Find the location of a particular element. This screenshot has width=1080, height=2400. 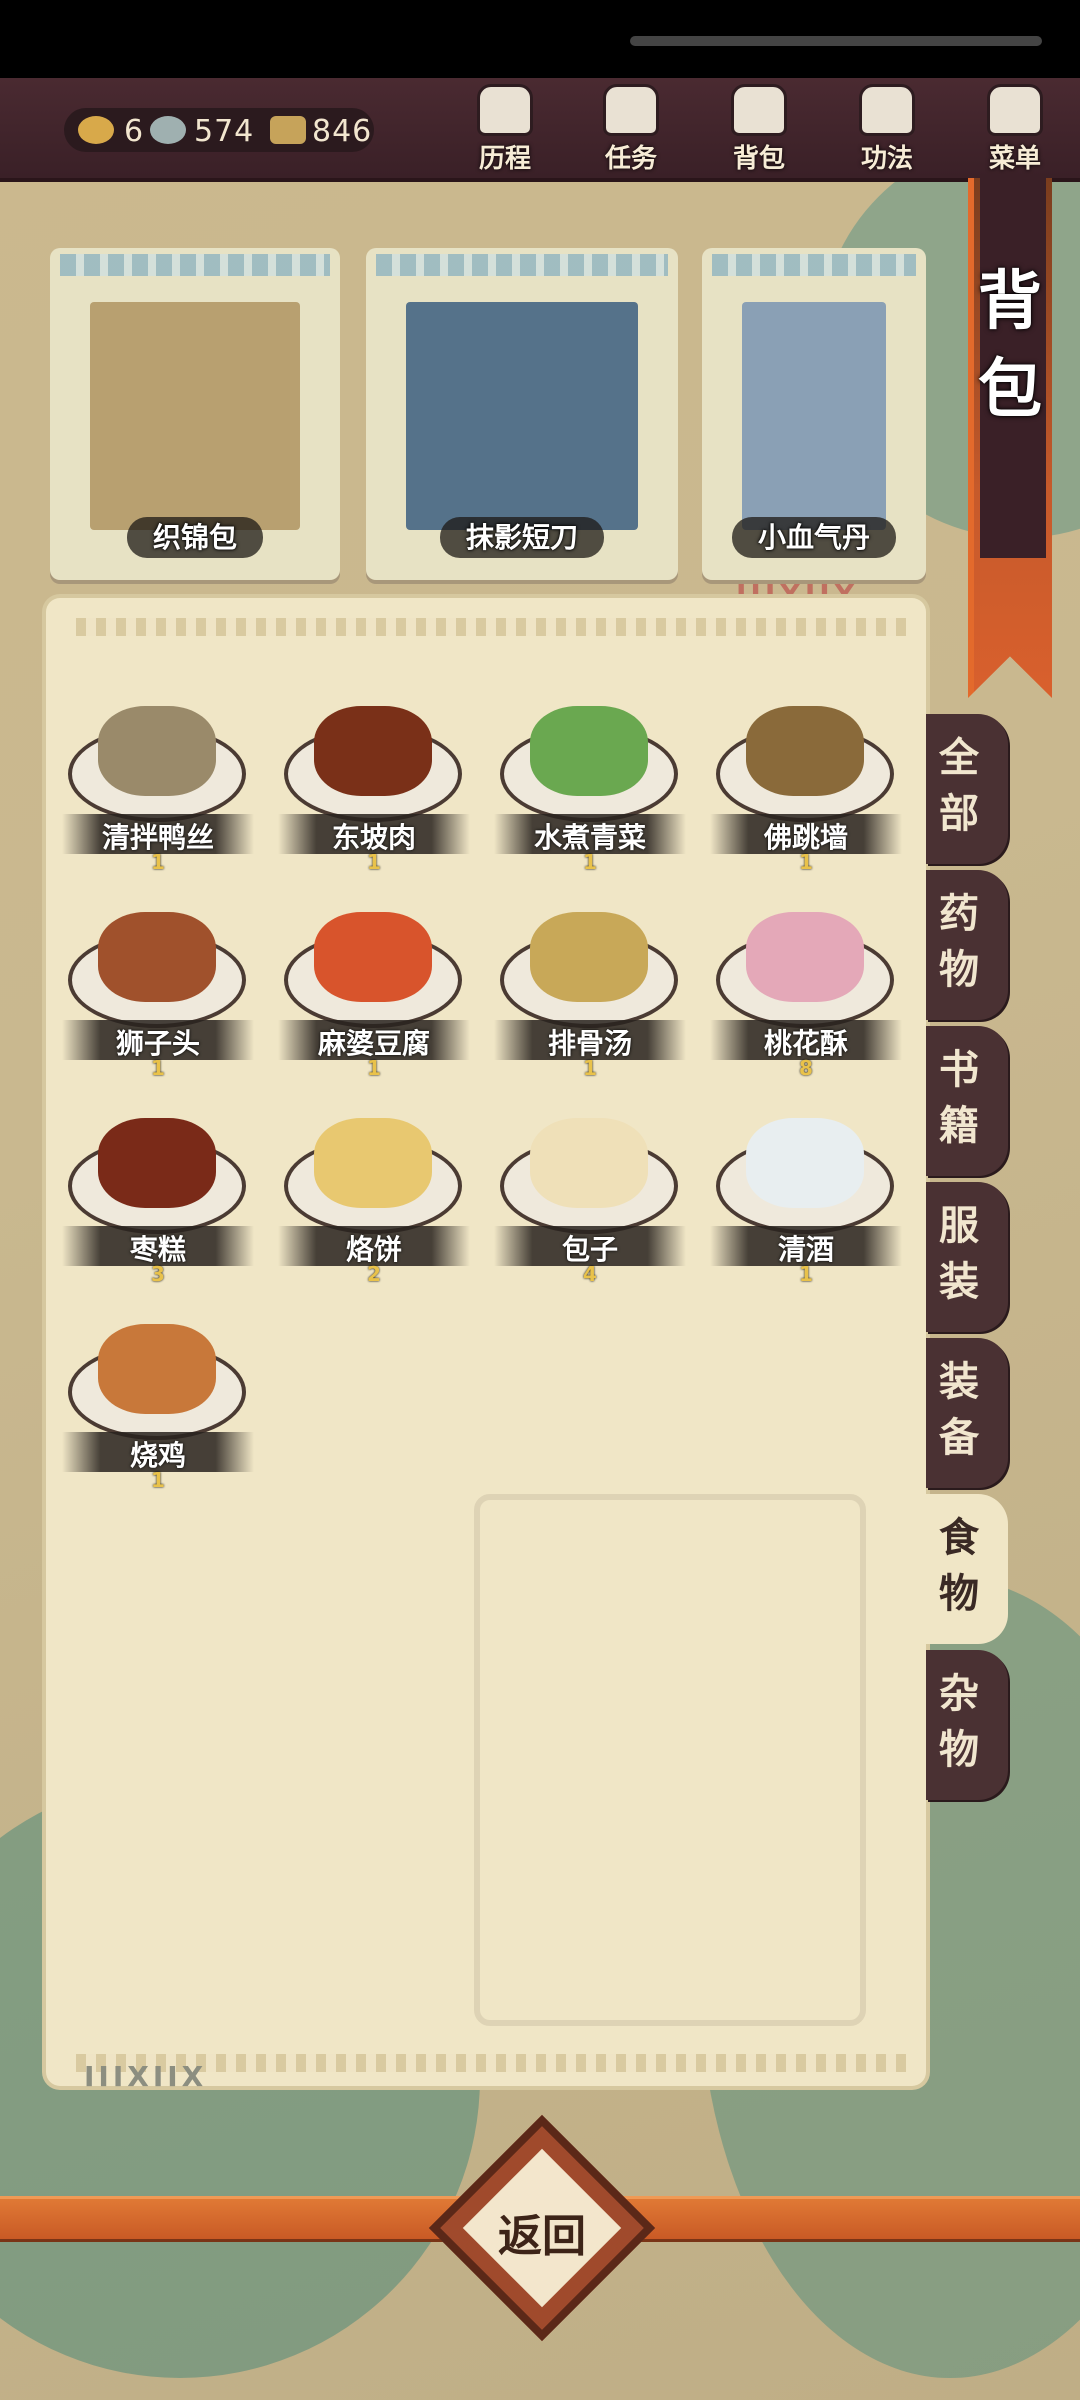

inventory-item: 水煮青菜 1 is located at coordinates (590, 796).